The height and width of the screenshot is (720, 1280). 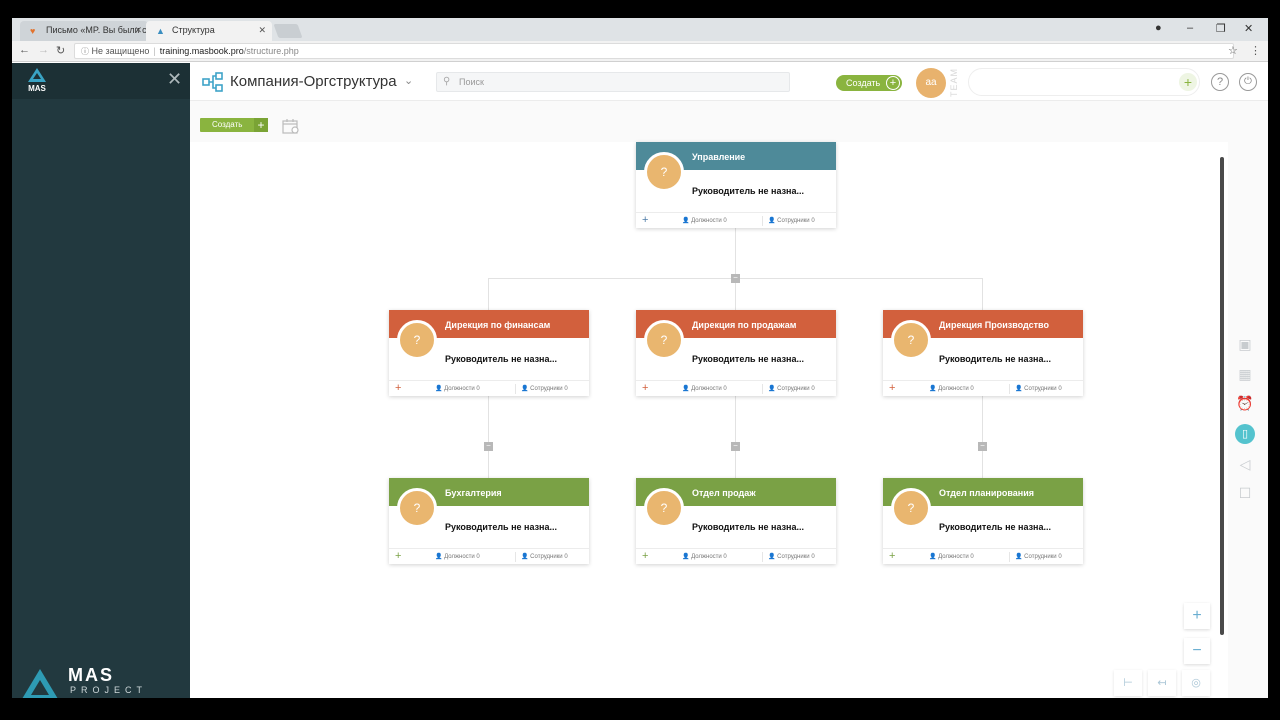 I want to click on tab-structure: ▲ Структура ✕, so click(x=209, y=31).